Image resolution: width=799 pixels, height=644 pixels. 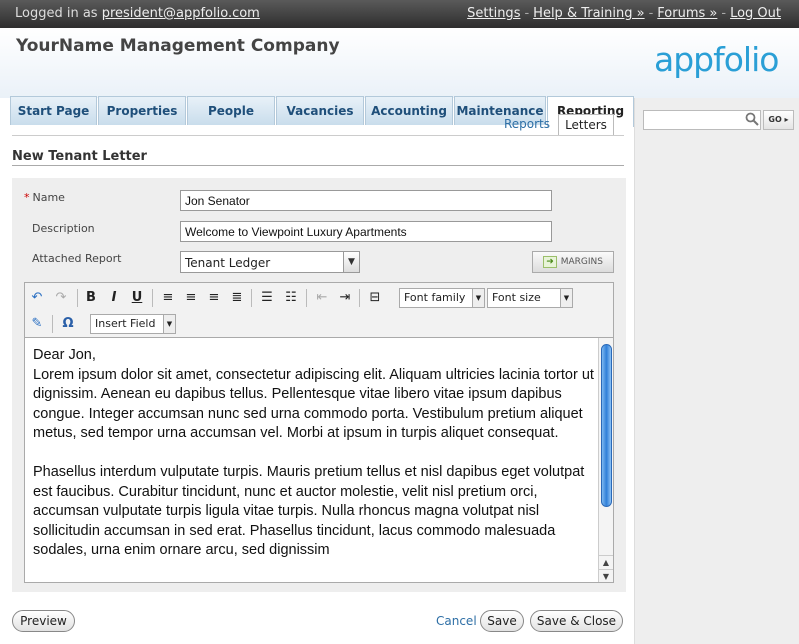 I want to click on attached-report-select: Tenant Ledger ▼, so click(x=270, y=262).